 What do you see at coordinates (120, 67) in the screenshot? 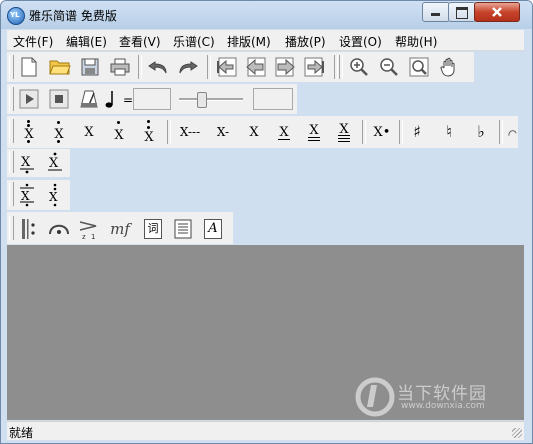
I see `print-button` at bounding box center [120, 67].